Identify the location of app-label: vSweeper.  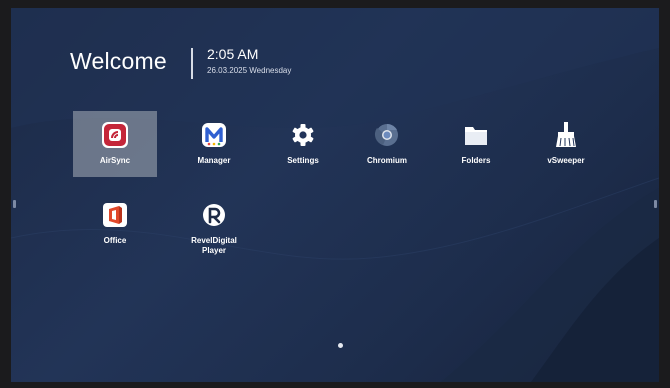
(566, 160).